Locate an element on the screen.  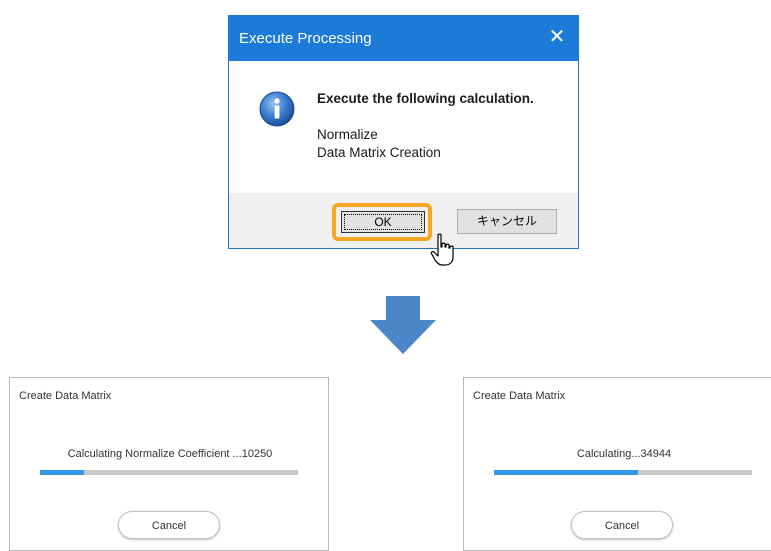
calculation-item: Data Matrix Creation is located at coordinates (379, 152).